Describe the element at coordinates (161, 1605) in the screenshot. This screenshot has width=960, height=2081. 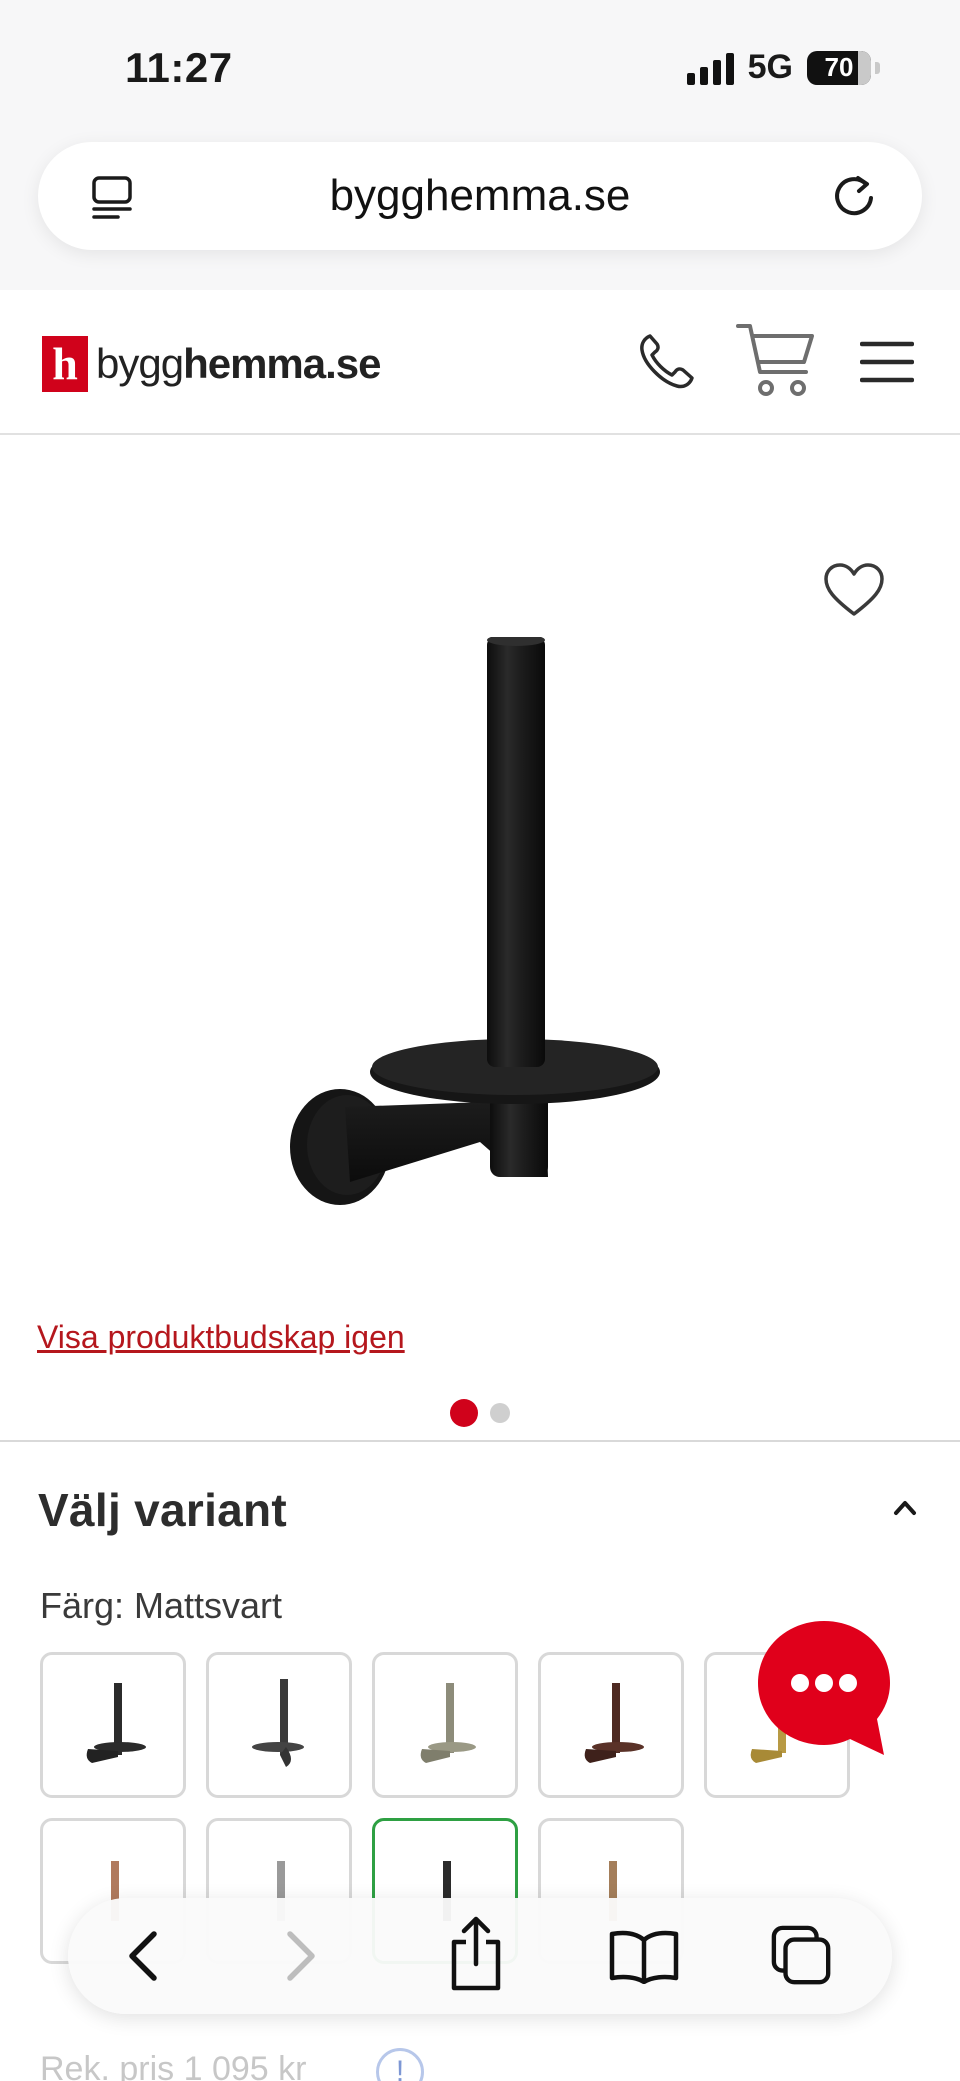
I see `color-label: Färg: Mattsvart` at that location.